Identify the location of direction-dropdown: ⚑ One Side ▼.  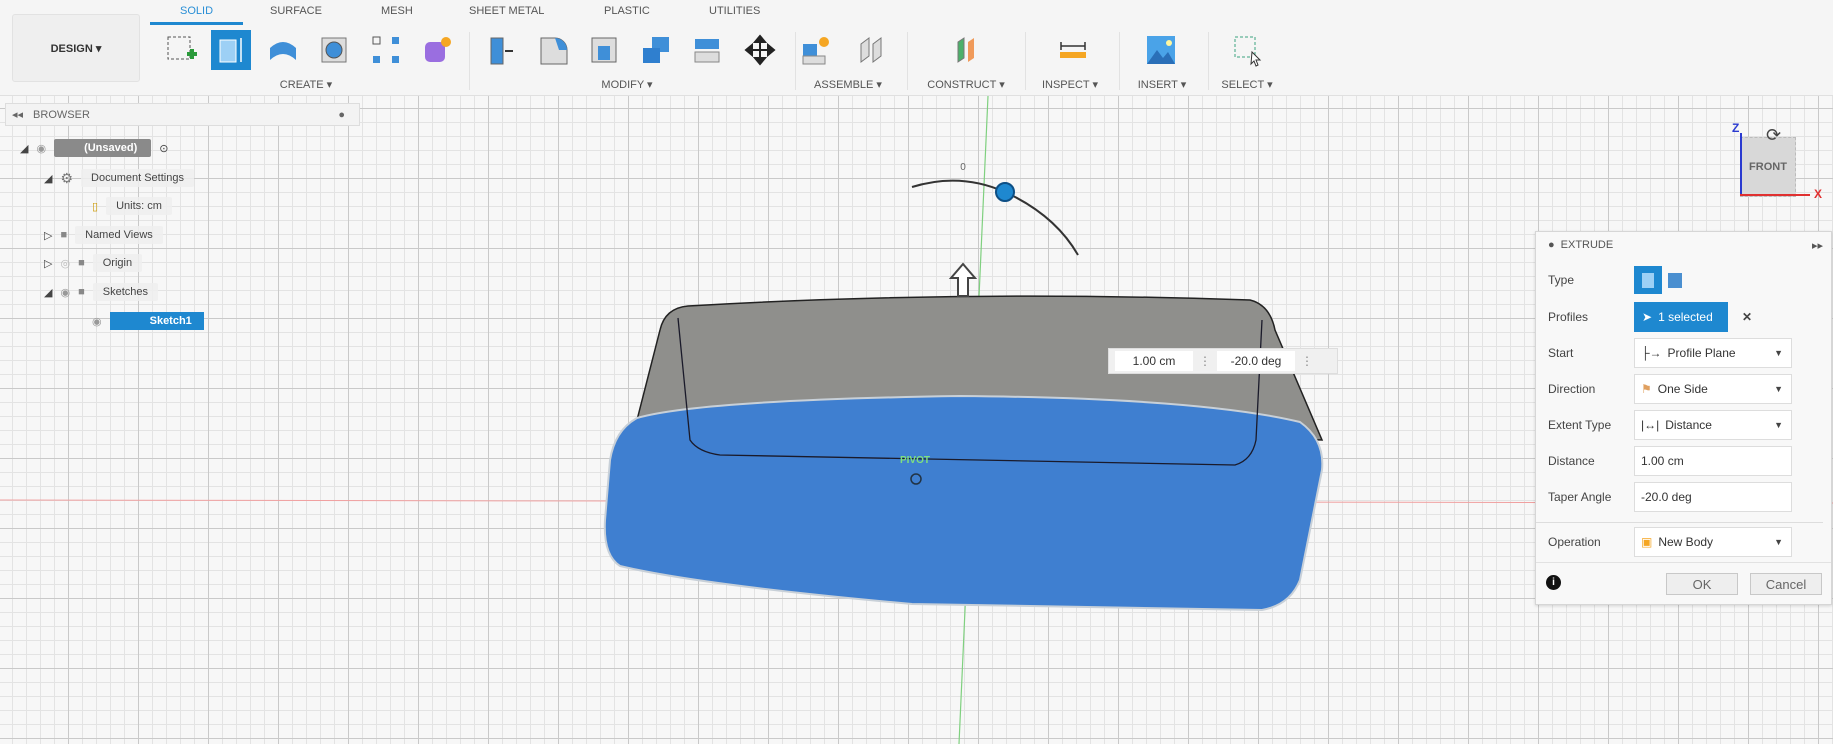
(1713, 389).